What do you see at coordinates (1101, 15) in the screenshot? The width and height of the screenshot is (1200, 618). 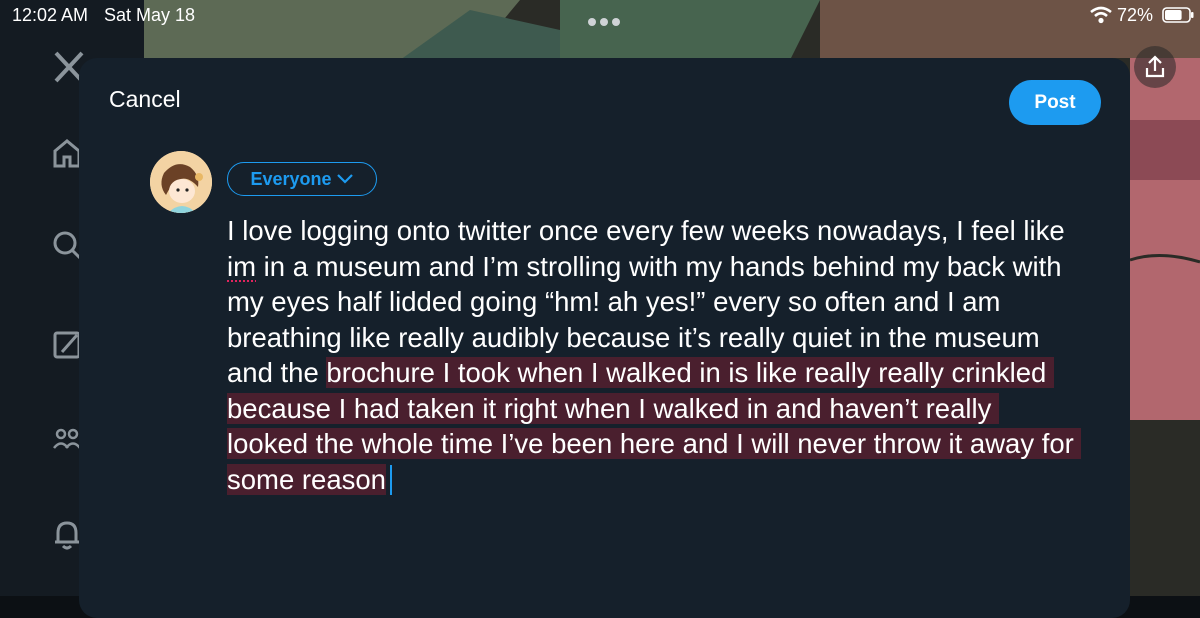 I see `wifi-icon` at bounding box center [1101, 15].